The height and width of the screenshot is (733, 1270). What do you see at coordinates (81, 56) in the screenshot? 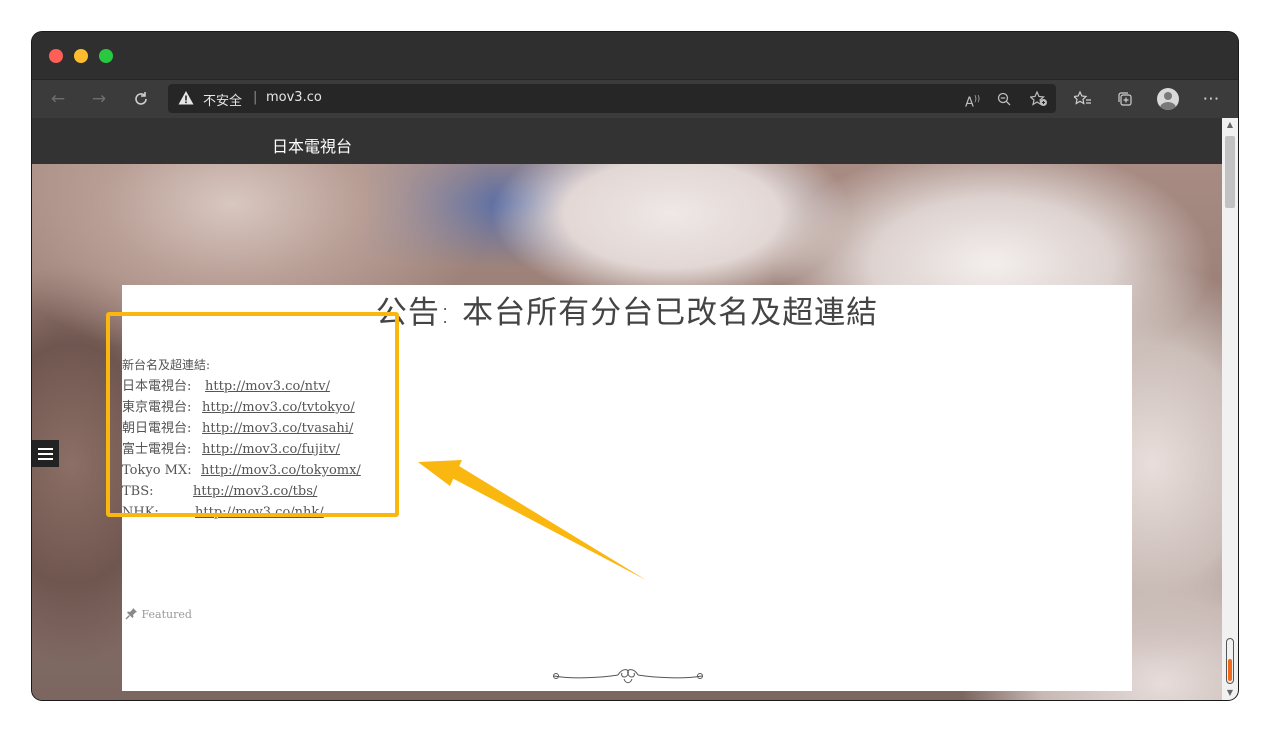
I see `minimize-window-button` at bounding box center [81, 56].